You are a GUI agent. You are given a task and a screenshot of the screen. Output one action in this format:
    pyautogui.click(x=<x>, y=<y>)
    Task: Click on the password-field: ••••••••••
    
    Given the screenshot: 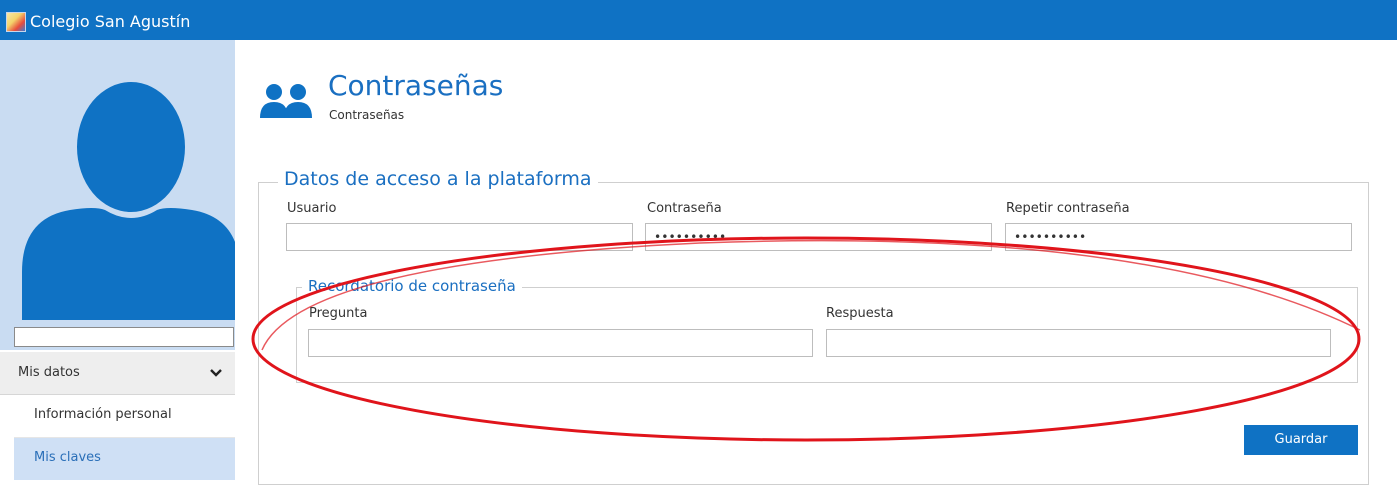 What is the action you would take?
    pyautogui.click(x=818, y=237)
    